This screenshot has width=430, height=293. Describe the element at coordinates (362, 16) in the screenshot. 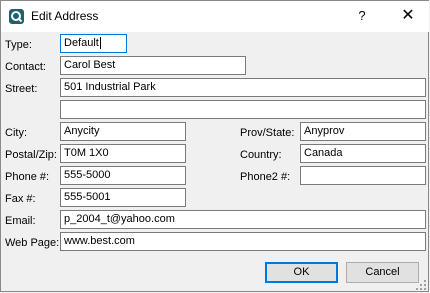

I see `help-button: ?` at that location.